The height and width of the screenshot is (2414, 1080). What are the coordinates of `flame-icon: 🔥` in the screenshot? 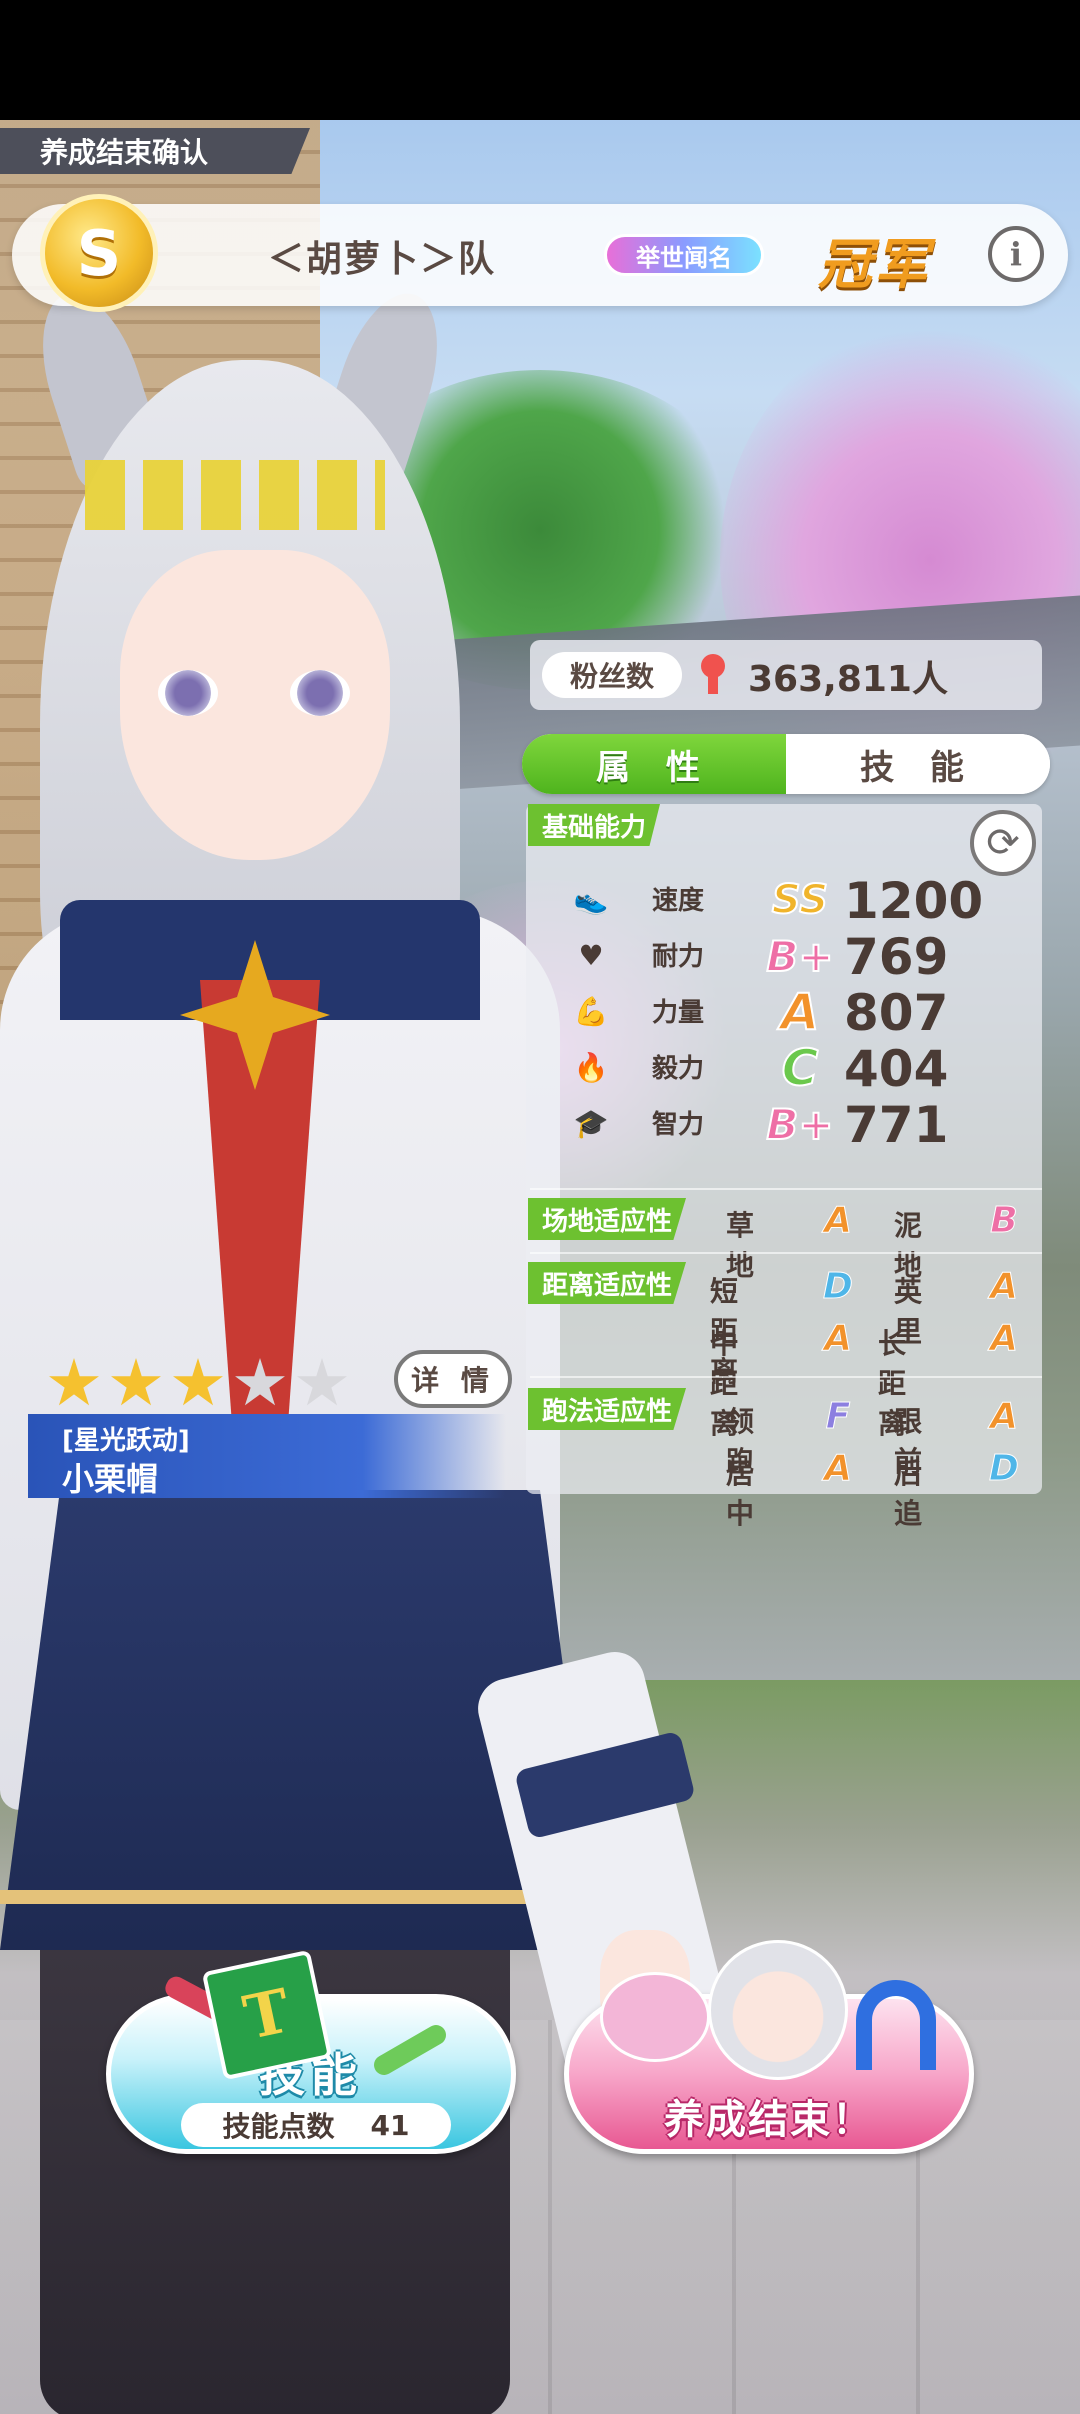 It's located at (591, 1067).